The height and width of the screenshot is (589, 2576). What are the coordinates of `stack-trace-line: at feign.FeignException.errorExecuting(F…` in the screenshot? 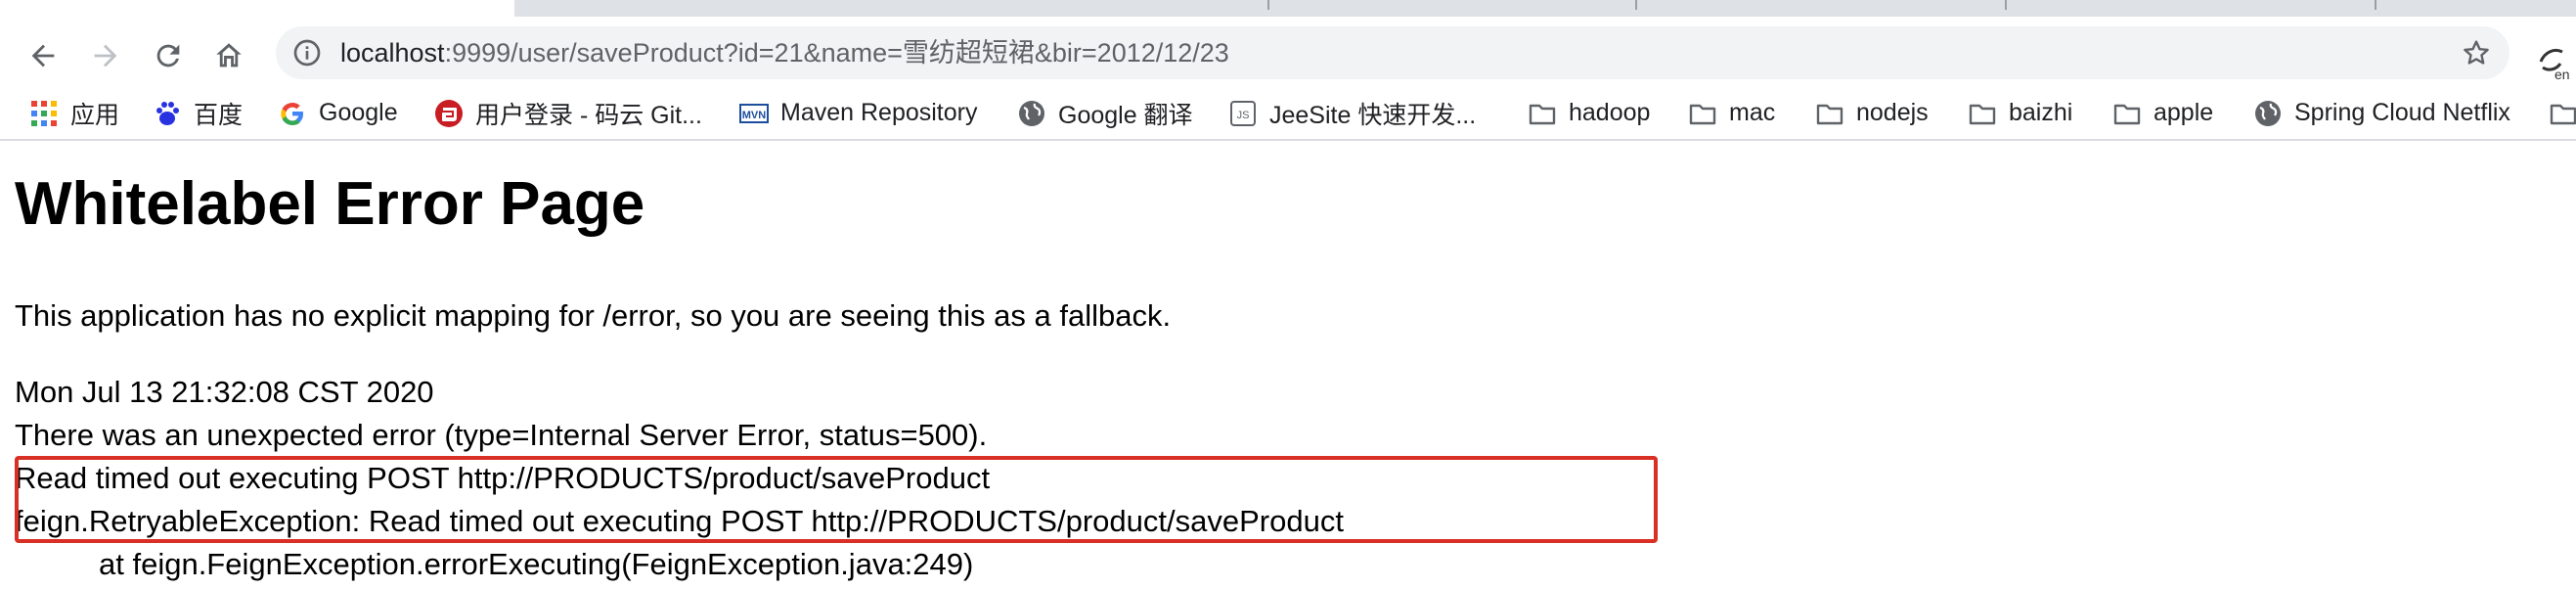 It's located at (536, 564).